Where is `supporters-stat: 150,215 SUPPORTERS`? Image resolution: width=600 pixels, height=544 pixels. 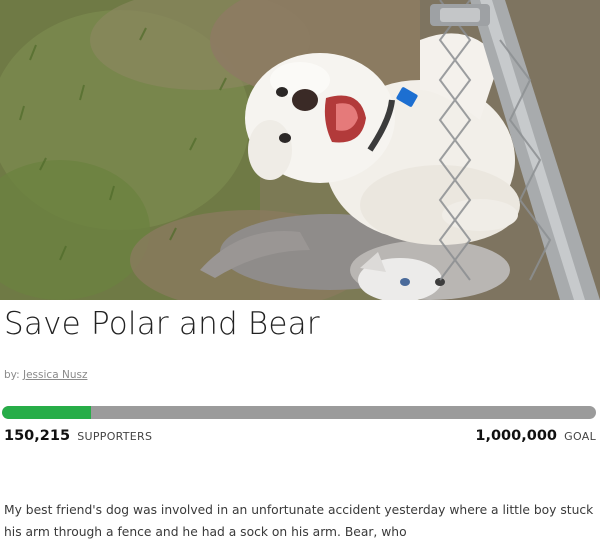 supporters-stat: 150,215 SUPPORTERS is located at coordinates (78, 436).